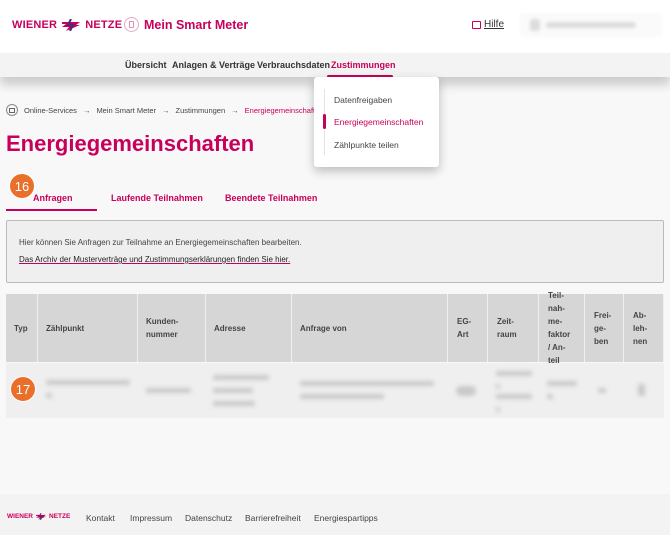 This screenshot has height=535, width=670. I want to click on dropdown-item-zaehlpunkte-teilen: Zählpunkte teilen, so click(366, 145).